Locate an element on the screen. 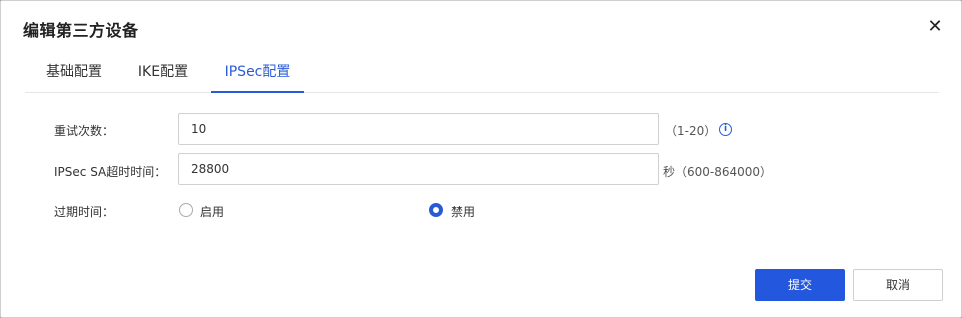 Image resolution: width=962 pixels, height=318 pixels. sa-timeout-label: IPSec SA超时时间： is located at coordinates (110, 172).